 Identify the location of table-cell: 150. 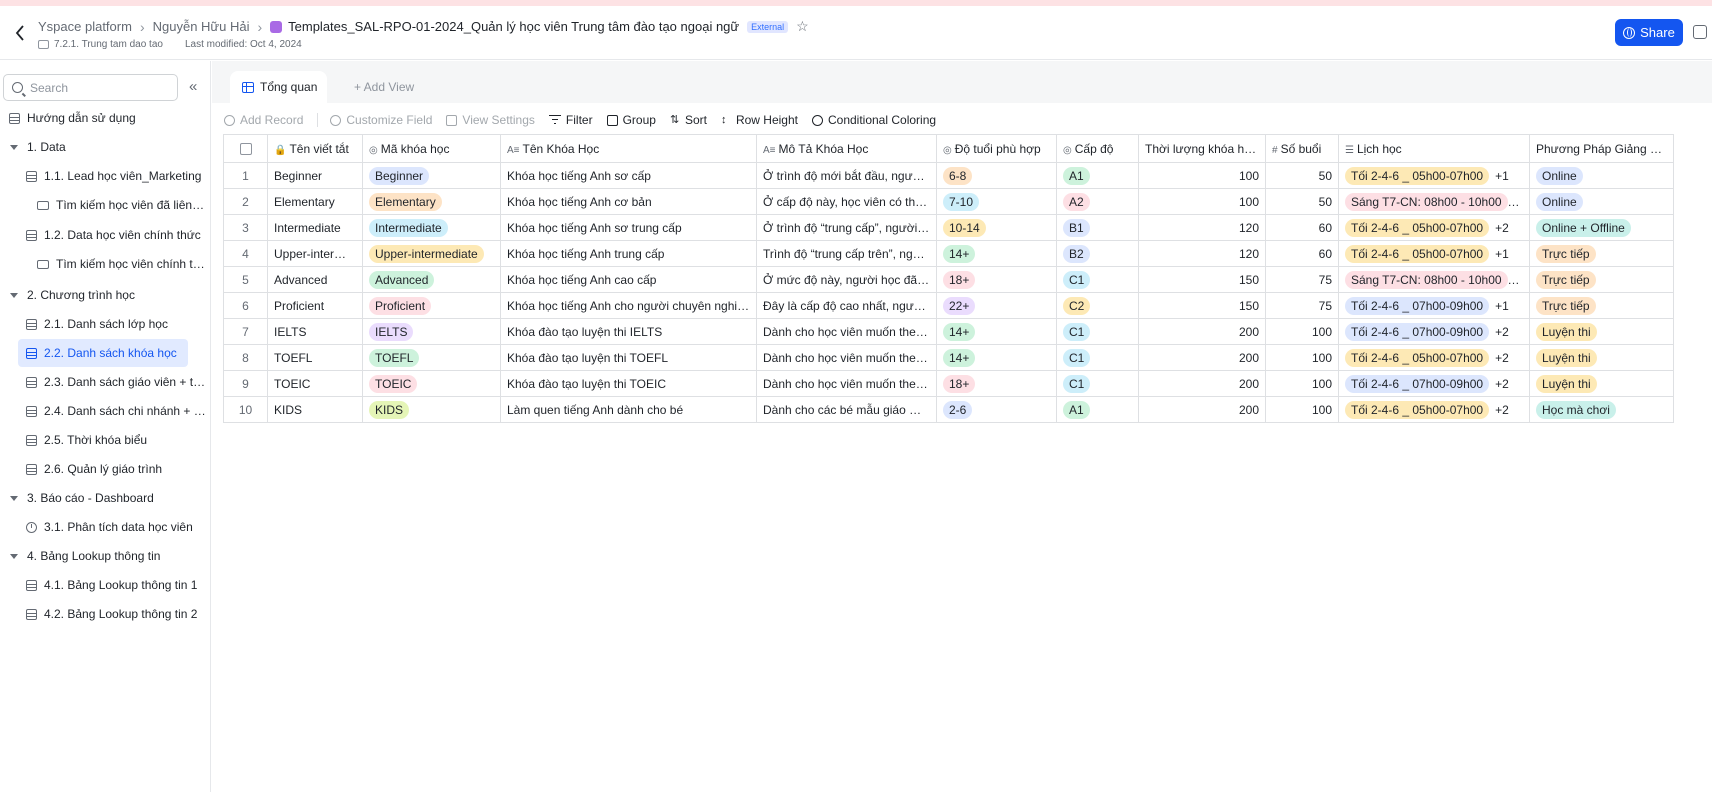
(1202, 305).